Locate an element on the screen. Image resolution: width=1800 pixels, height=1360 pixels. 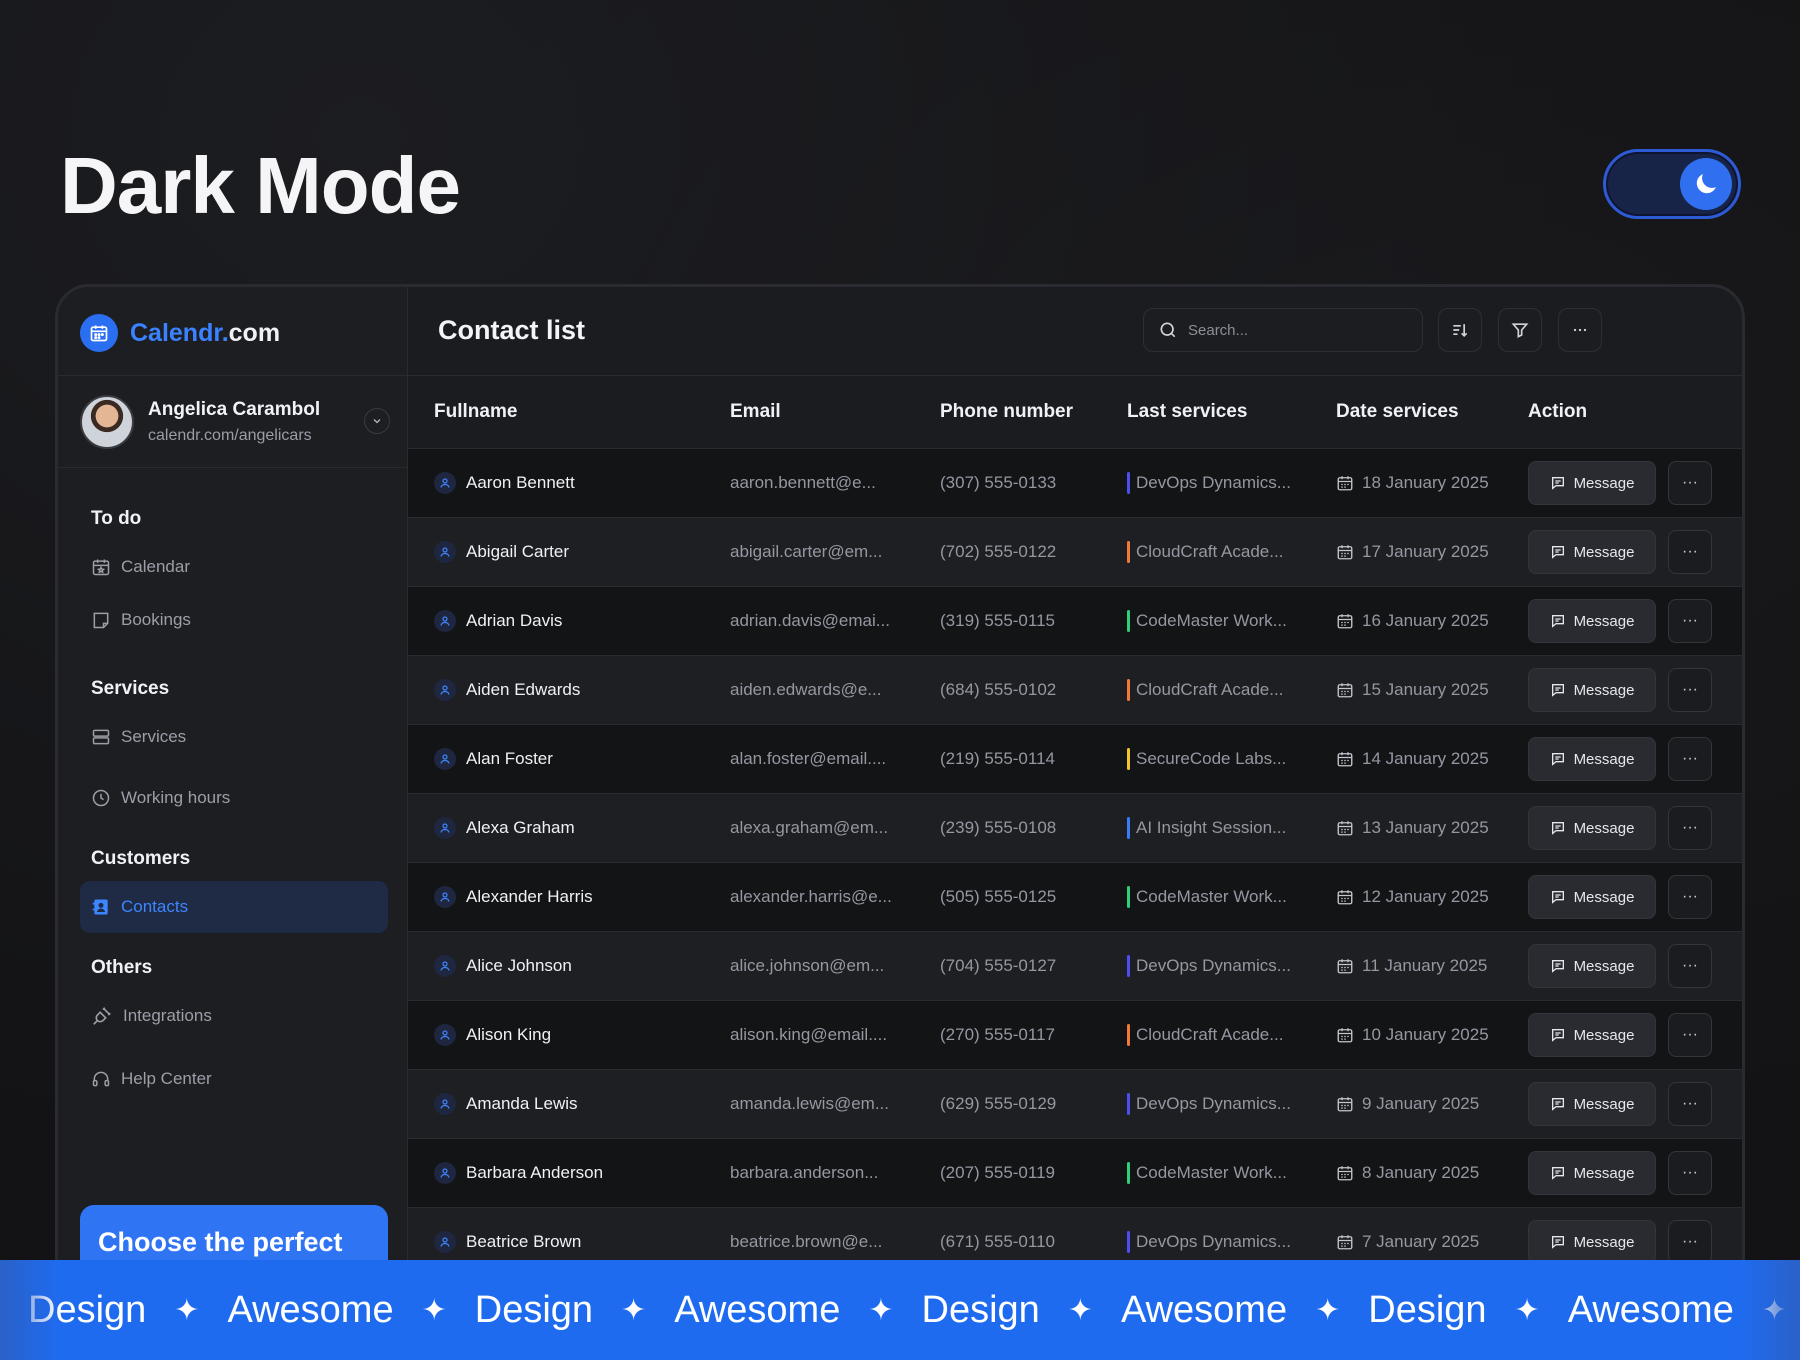
column-header-phone: Phone number is located at coordinates (1006, 412).